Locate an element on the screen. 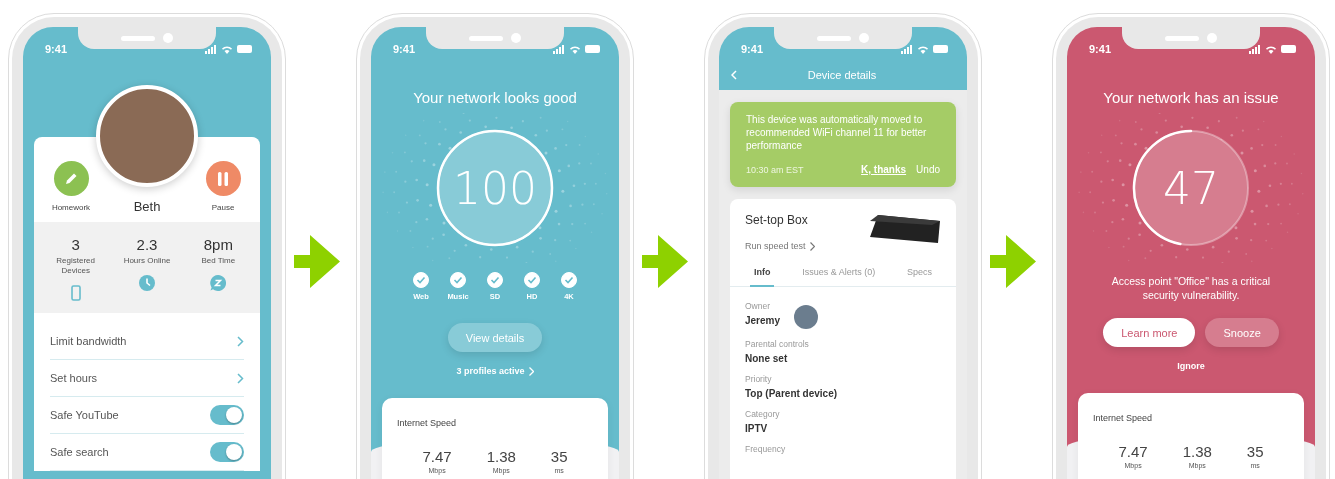 The height and width of the screenshot is (479, 1335). network-score: 47 is located at coordinates (1191, 188).